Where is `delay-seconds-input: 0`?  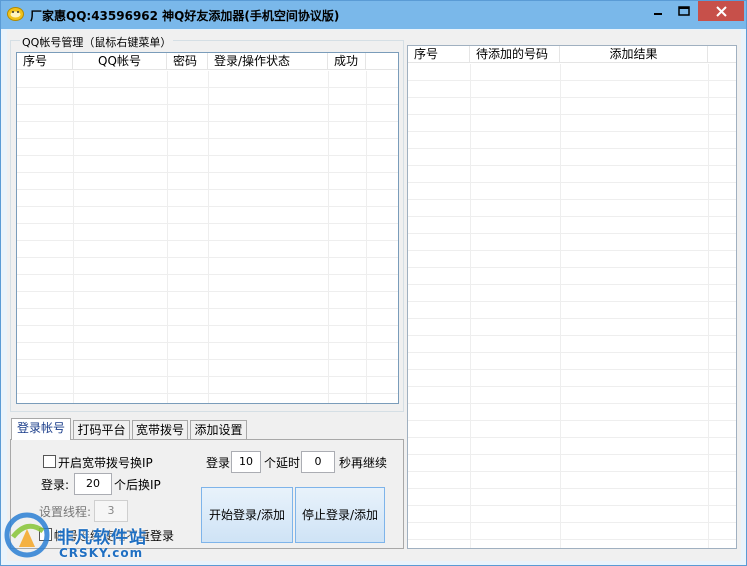 delay-seconds-input: 0 is located at coordinates (318, 462).